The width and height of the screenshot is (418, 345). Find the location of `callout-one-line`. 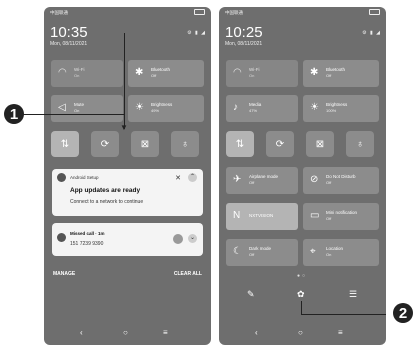

callout-one-line is located at coordinates (72, 114).